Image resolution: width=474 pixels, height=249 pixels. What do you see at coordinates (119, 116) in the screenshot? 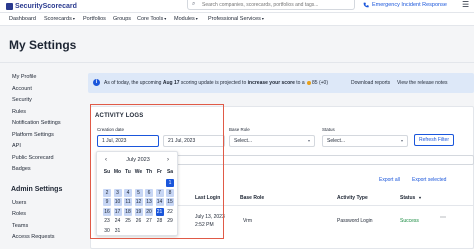
I see `activity-logs-title: ACTIVITY LOGS` at bounding box center [119, 116].